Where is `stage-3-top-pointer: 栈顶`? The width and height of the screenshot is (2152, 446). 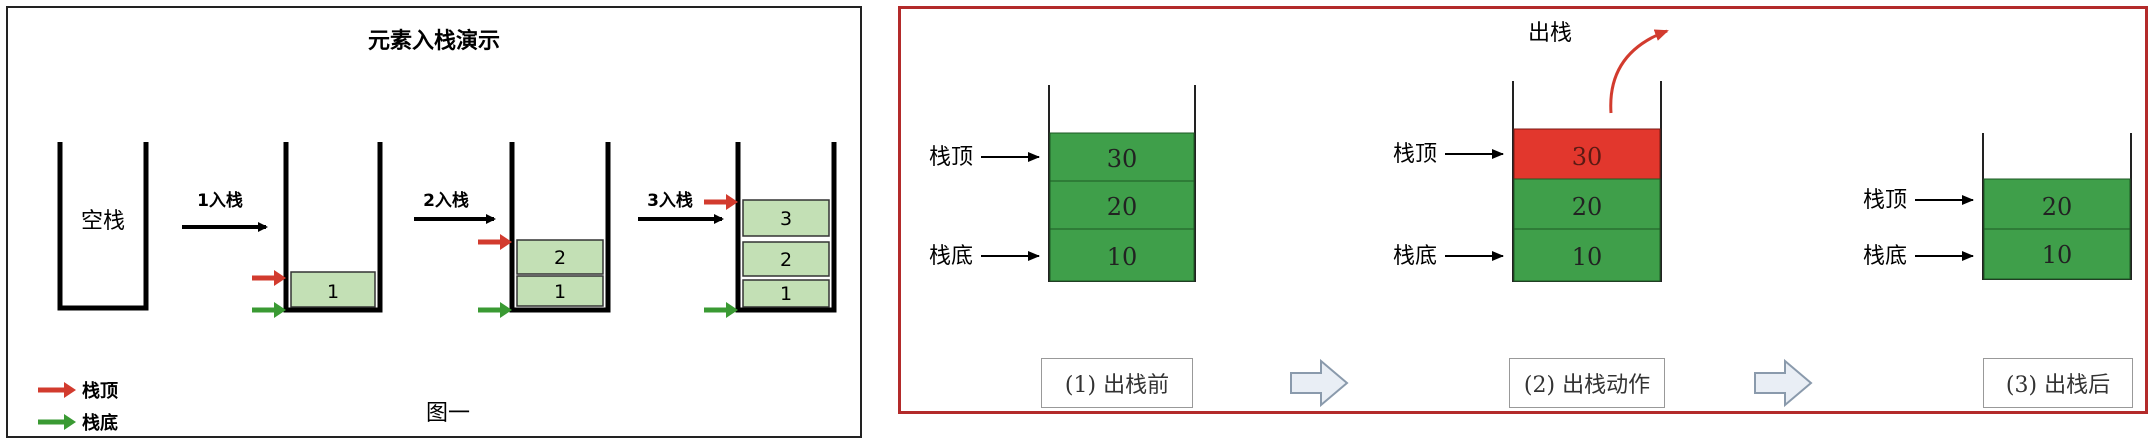
stage-3-top-pointer: 栈顶 is located at coordinates (1918, 200).